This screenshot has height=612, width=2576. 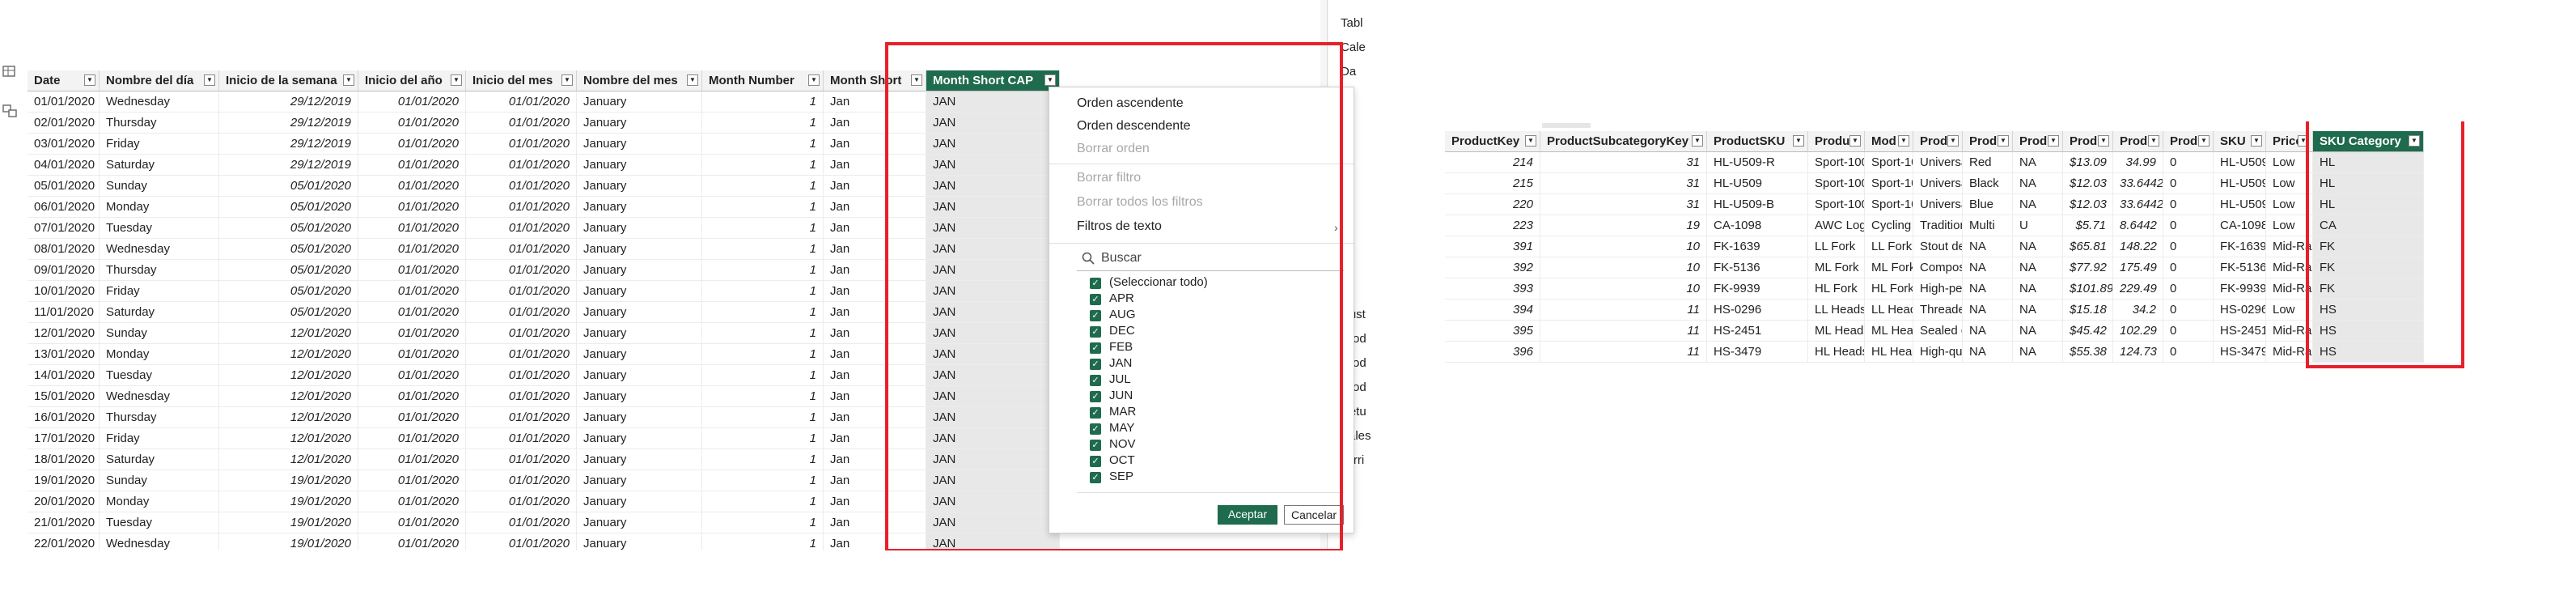 I want to click on column-header: Month Short CAP ▼, so click(x=993, y=81).